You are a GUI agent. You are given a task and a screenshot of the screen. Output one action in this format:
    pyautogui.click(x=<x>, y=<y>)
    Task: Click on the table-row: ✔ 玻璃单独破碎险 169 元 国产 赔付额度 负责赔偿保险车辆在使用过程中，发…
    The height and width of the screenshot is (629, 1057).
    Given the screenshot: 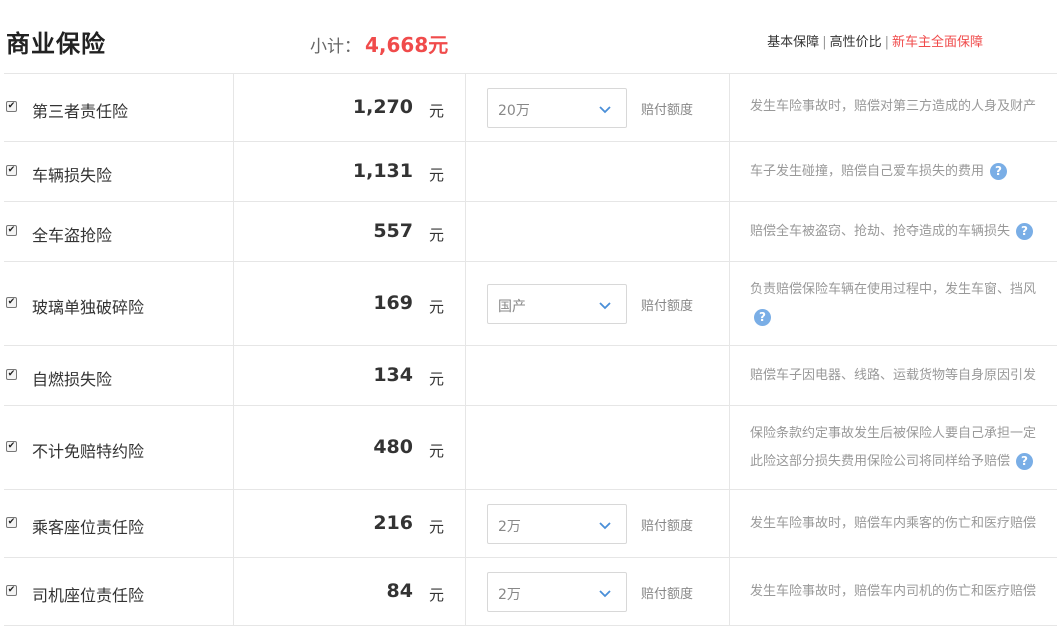 What is the action you would take?
    pyautogui.click(x=530, y=304)
    